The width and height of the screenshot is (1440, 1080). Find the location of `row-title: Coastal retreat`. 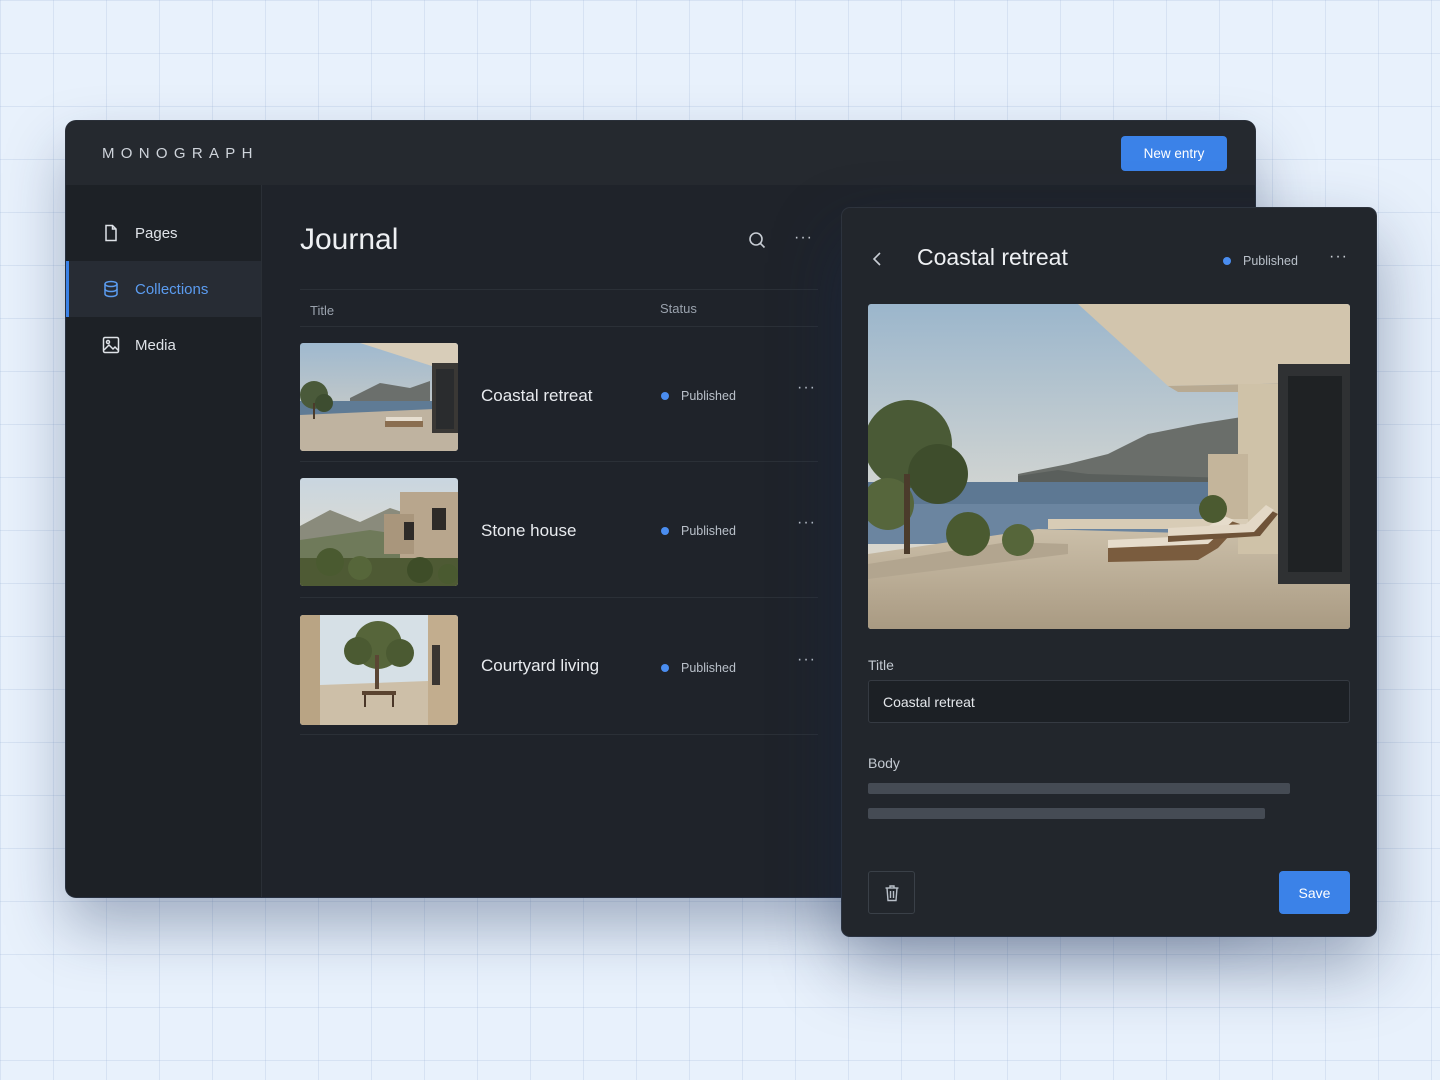

row-title: Coastal retreat is located at coordinates (537, 395).